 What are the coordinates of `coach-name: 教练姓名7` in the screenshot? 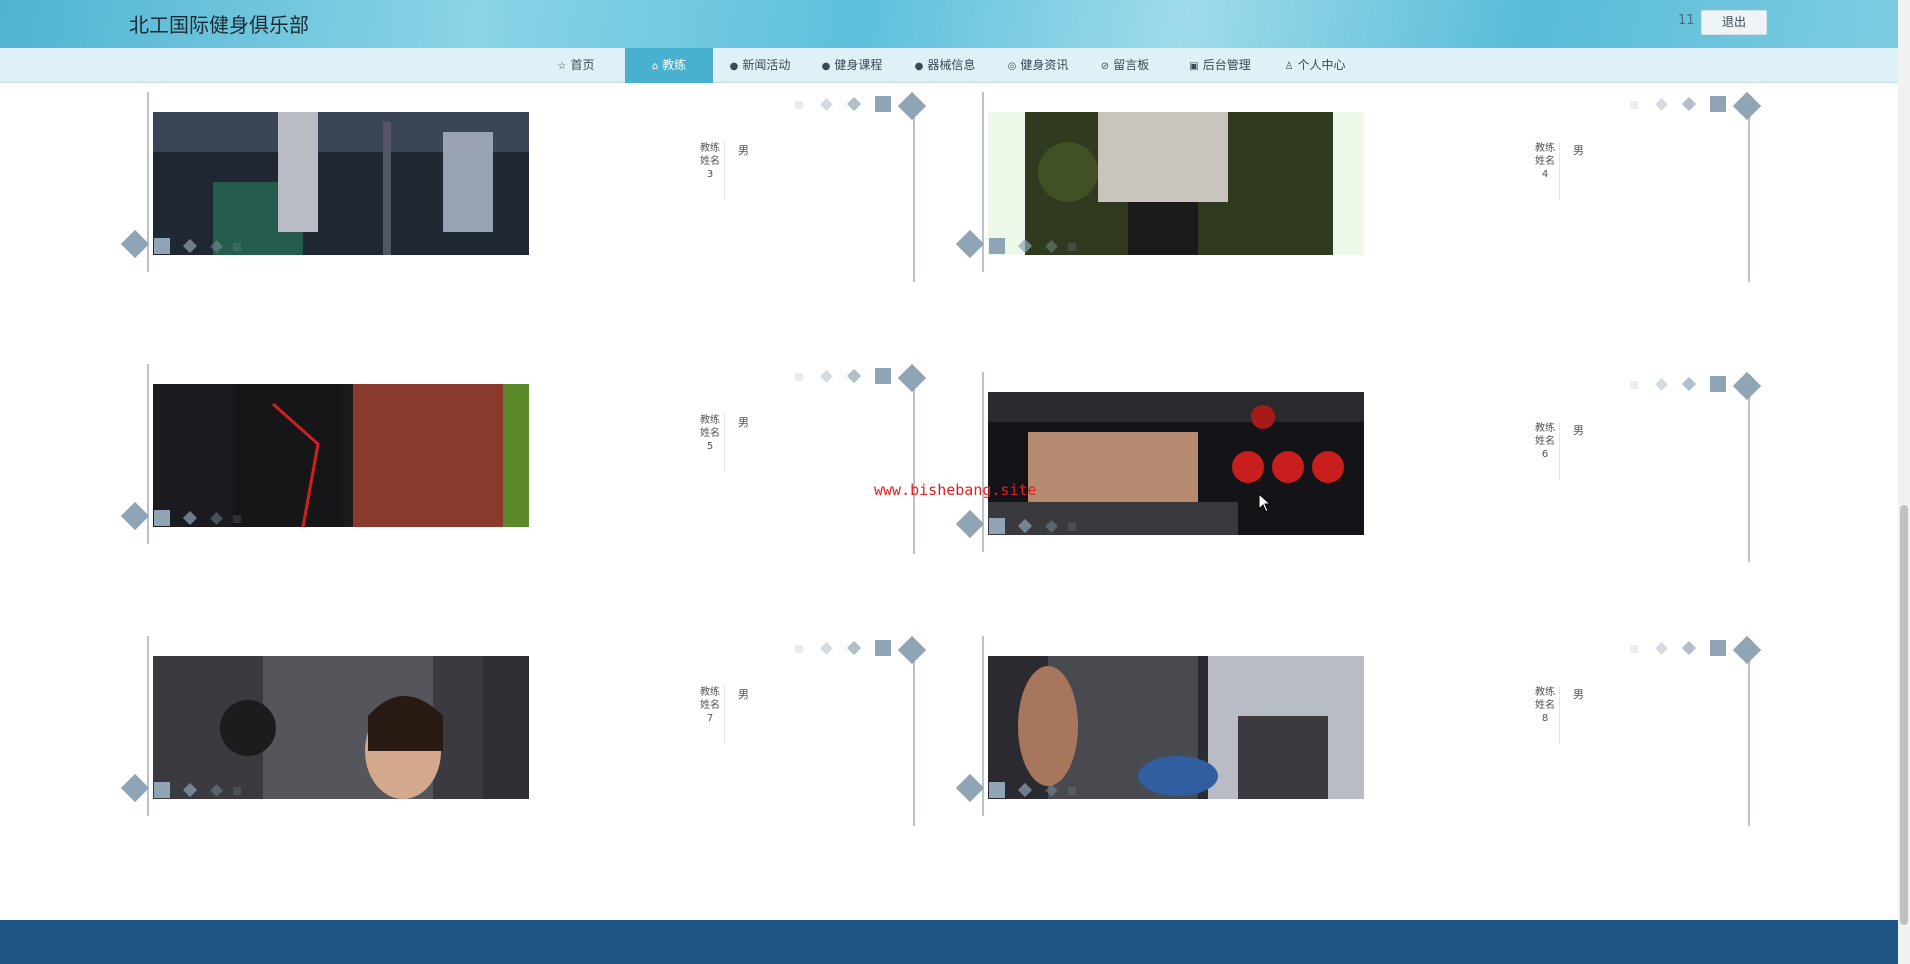 It's located at (710, 705).